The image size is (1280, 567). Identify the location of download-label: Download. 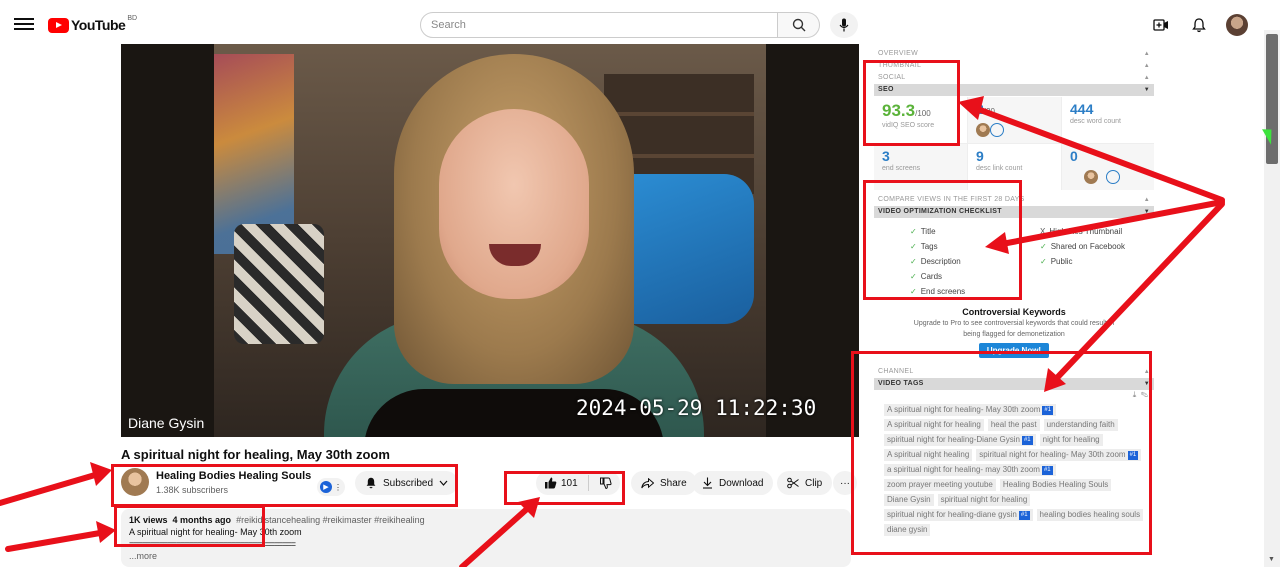
(741, 483).